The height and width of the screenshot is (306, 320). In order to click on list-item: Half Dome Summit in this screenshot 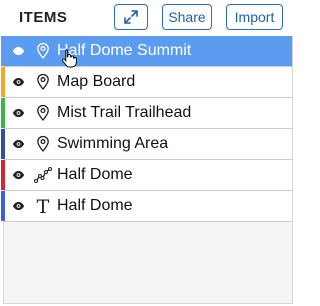, I will do `click(146, 51)`.